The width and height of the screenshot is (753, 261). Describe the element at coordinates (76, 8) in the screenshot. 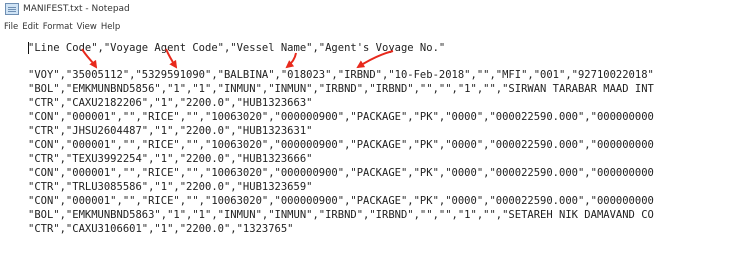

I see `window-title: MANIFEST.txt - Notepad` at that location.